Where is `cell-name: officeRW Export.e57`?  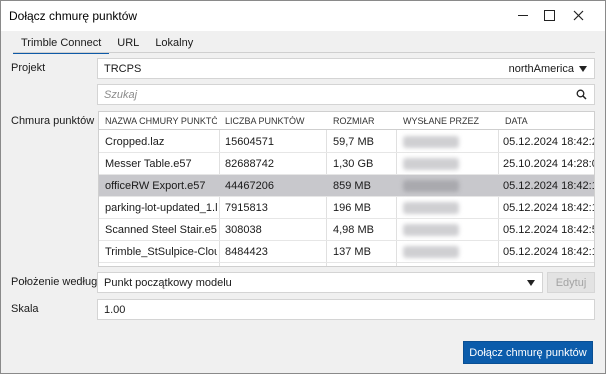 cell-name: officeRW Export.e57 is located at coordinates (155, 186).